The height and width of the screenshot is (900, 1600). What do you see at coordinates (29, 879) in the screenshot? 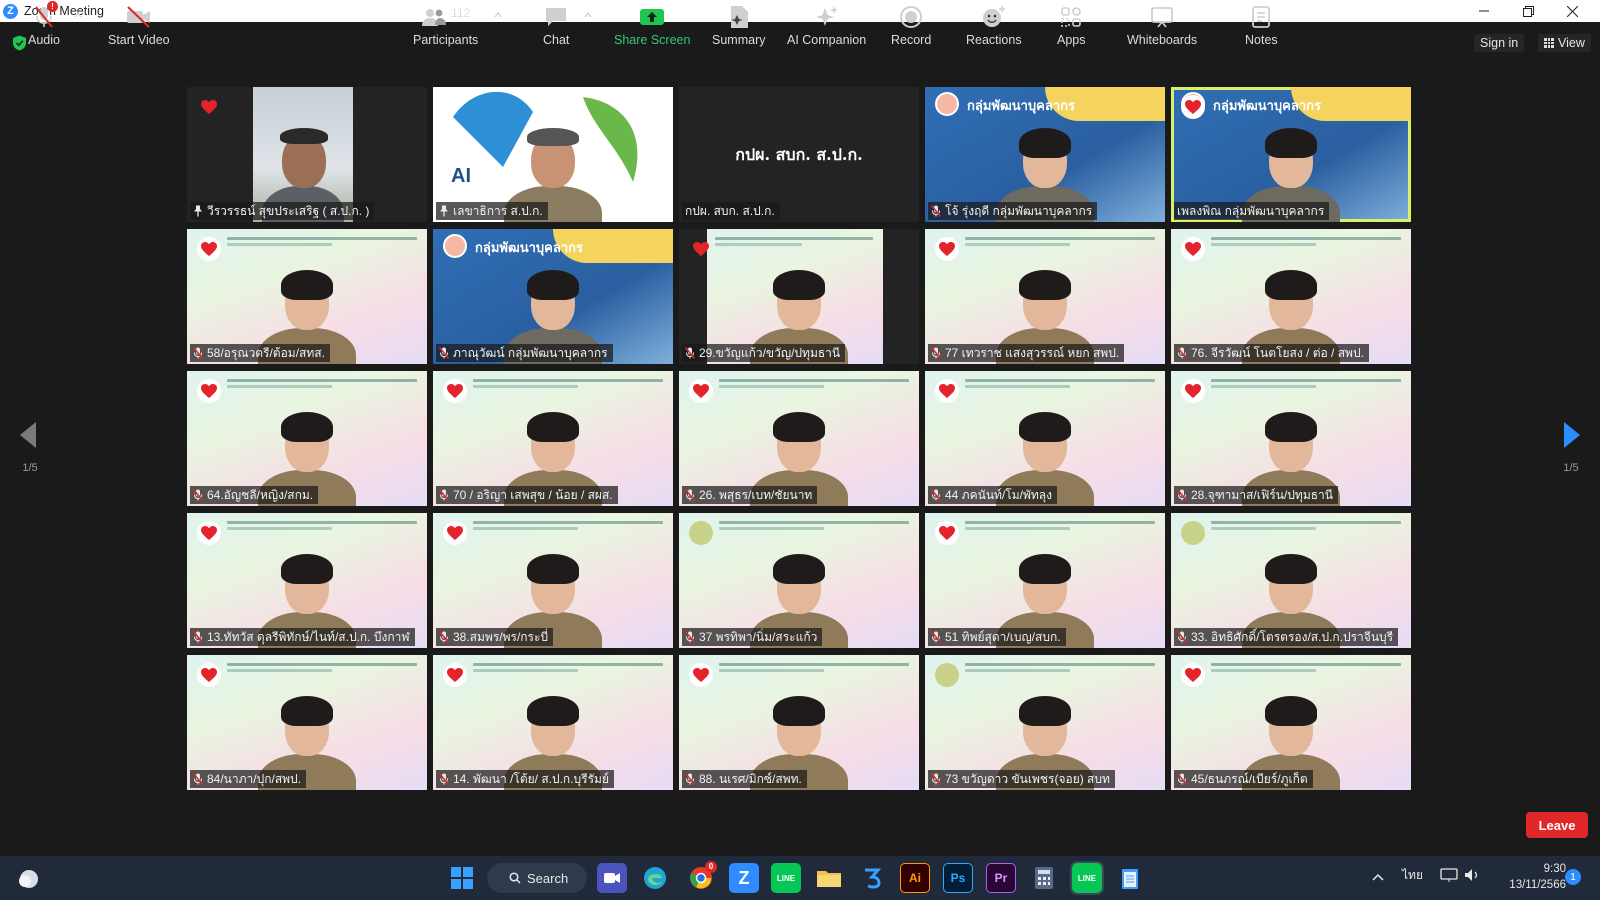
I see `weather-icon` at bounding box center [29, 879].